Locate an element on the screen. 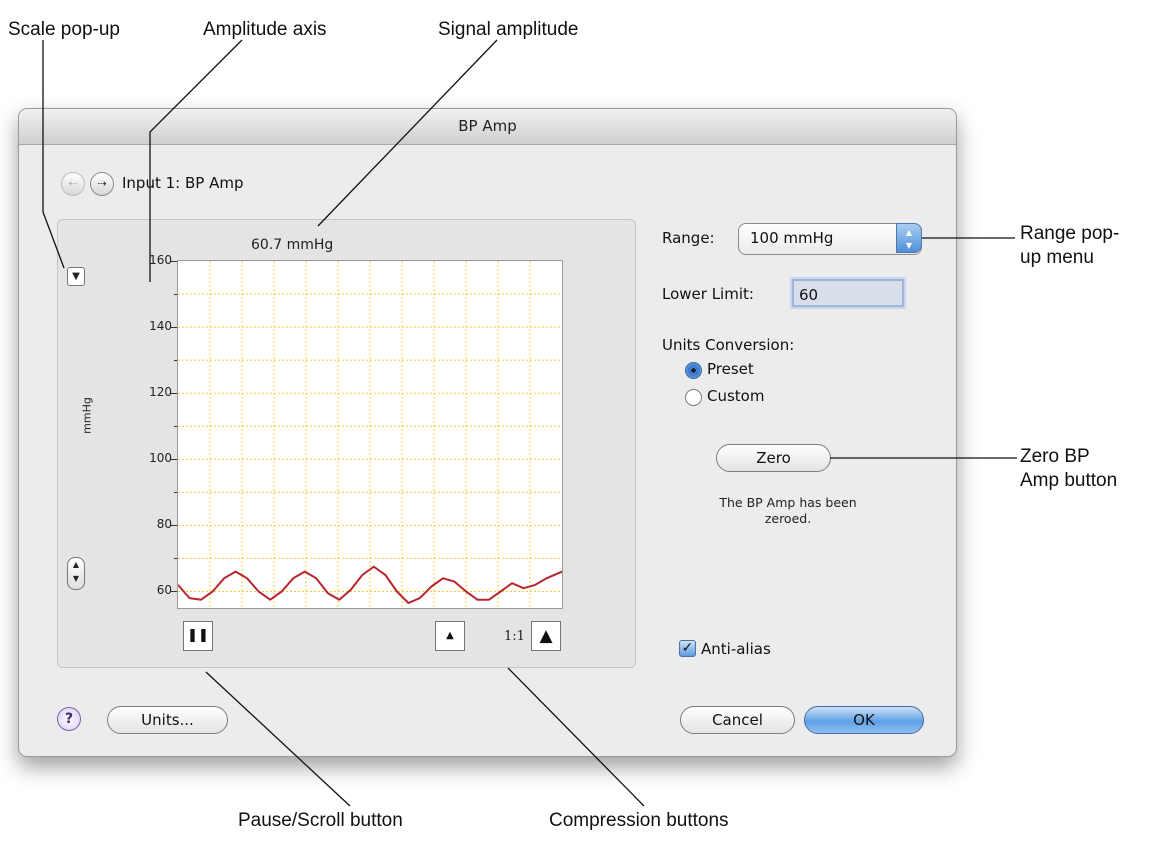 The height and width of the screenshot is (843, 1149). y-tick-label: 120 is located at coordinates (160, 392).